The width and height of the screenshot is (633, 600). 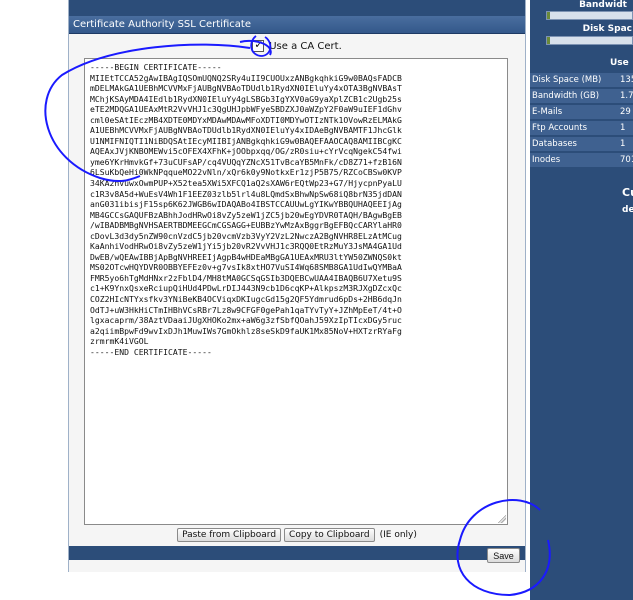 I want to click on stat-row: Disk Space (MB) 1351, so click(x=581, y=80).